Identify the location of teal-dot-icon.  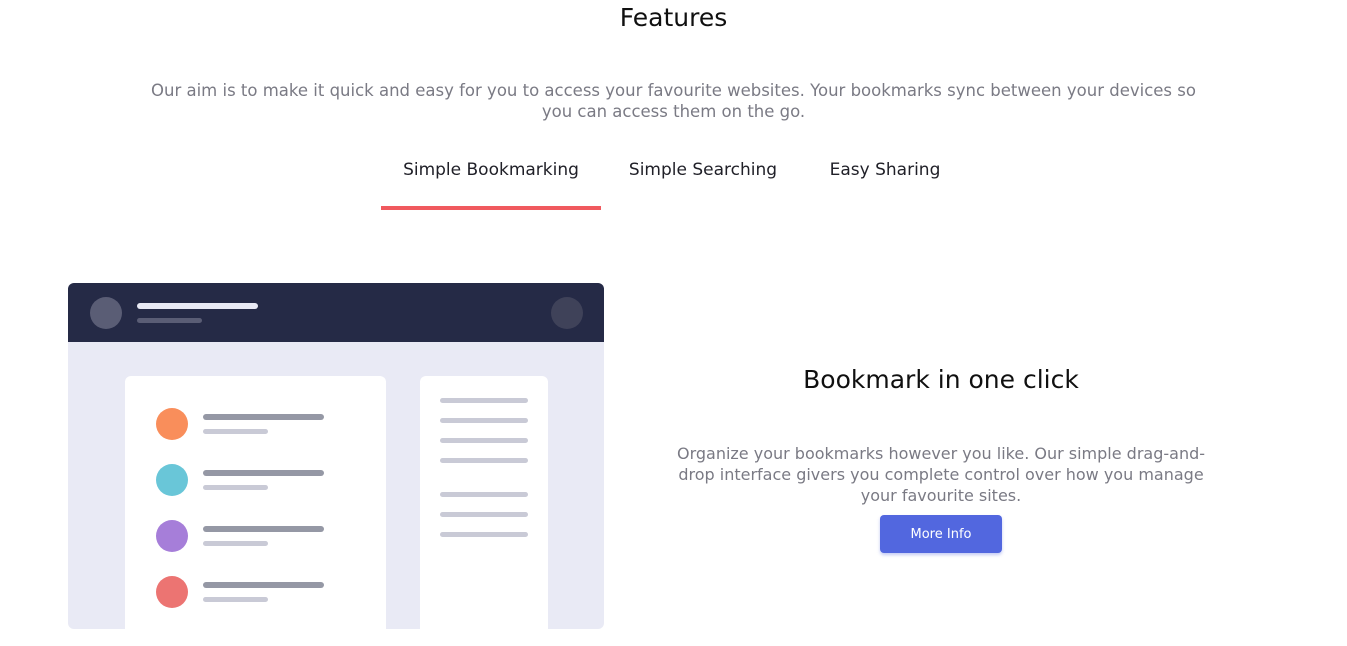
(172, 480).